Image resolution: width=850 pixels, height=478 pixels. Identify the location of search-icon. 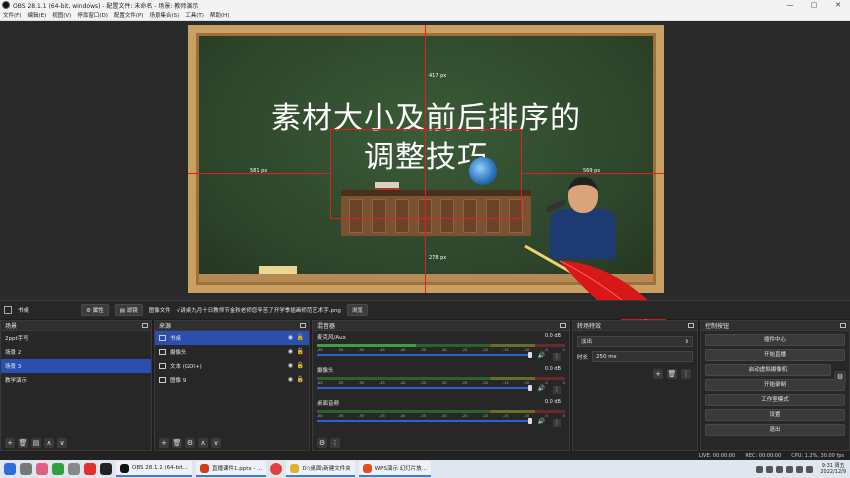
(26, 469).